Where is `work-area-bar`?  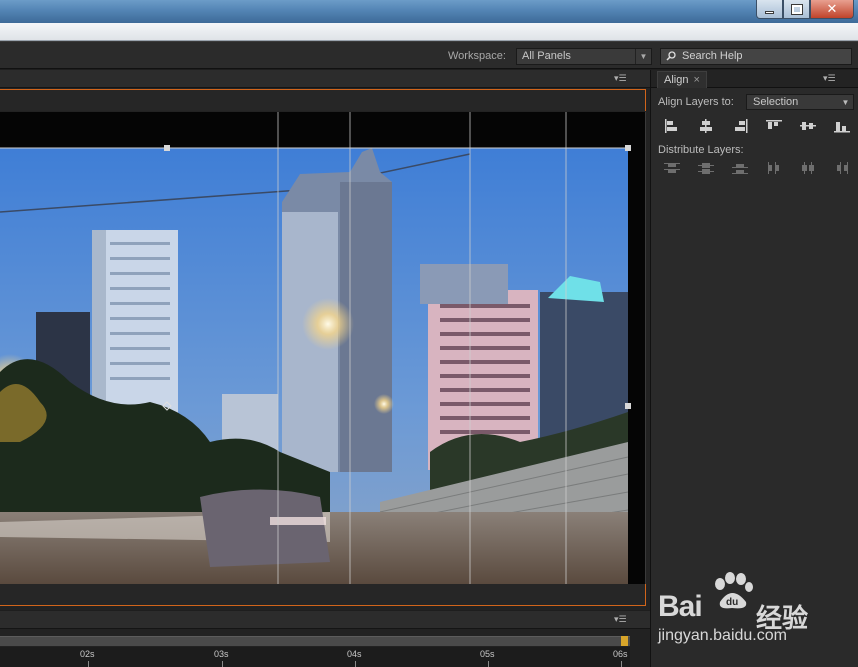 work-area-bar is located at coordinates (315, 641).